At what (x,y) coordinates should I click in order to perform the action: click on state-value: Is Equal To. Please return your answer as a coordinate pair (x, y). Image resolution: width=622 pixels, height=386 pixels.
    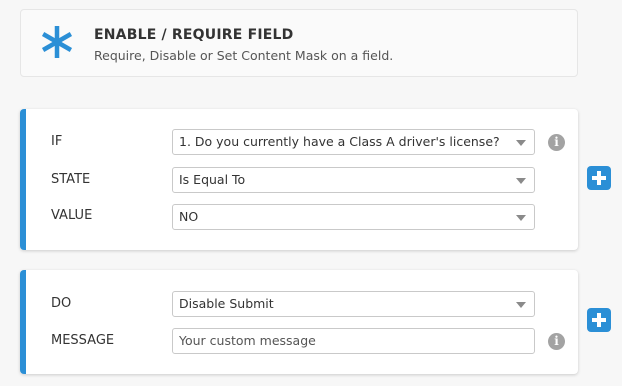
    Looking at the image, I should click on (212, 179).